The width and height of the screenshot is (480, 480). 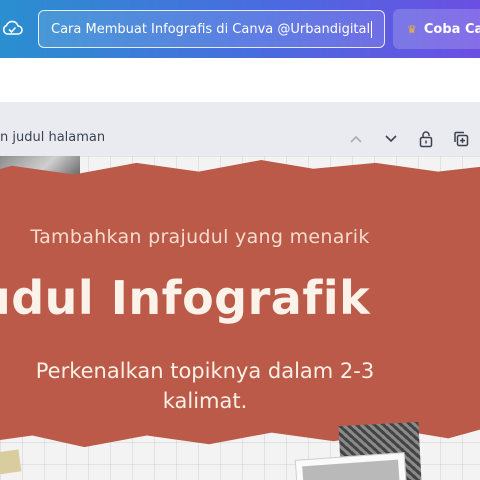 I want to click on polaroid-frame, so click(x=351, y=466).